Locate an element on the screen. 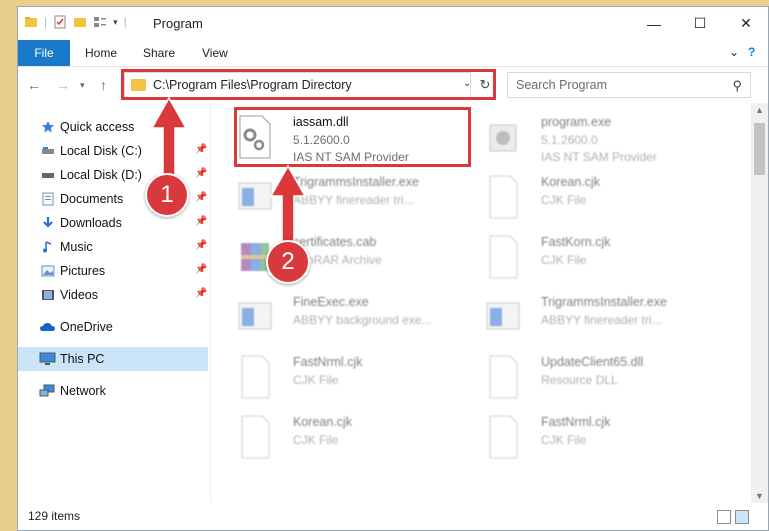 This screenshot has width=769, height=531. file-name: program.exe is located at coordinates (576, 122).